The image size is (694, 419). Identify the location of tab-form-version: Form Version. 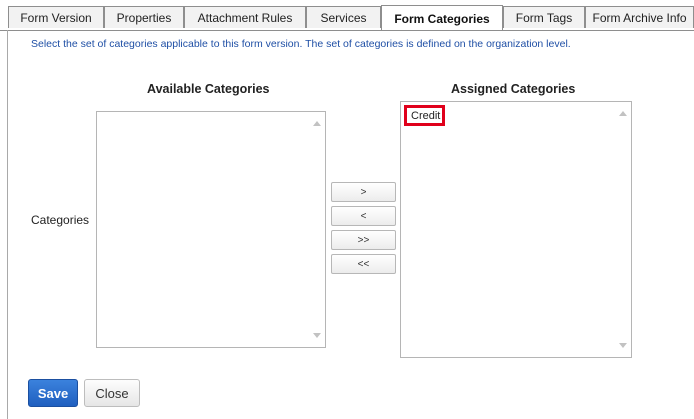
(56, 17).